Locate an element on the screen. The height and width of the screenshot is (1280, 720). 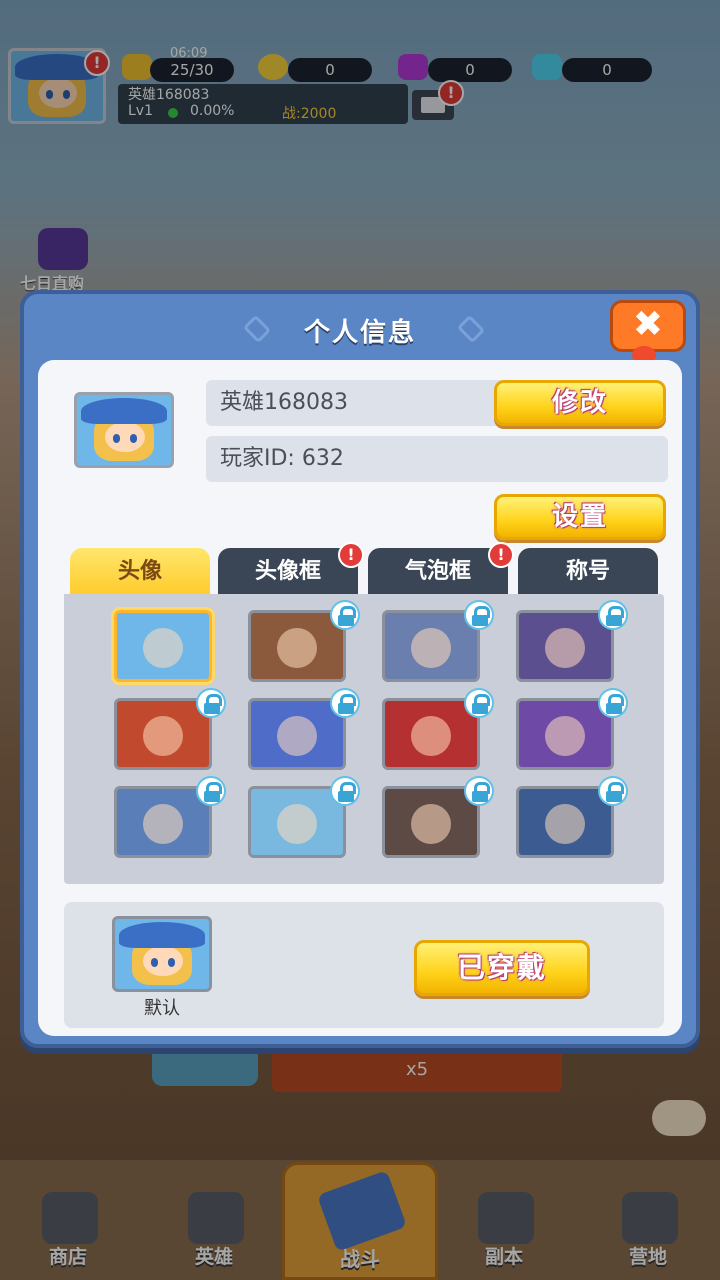
tab-avatar: 头像 is located at coordinates (140, 572).